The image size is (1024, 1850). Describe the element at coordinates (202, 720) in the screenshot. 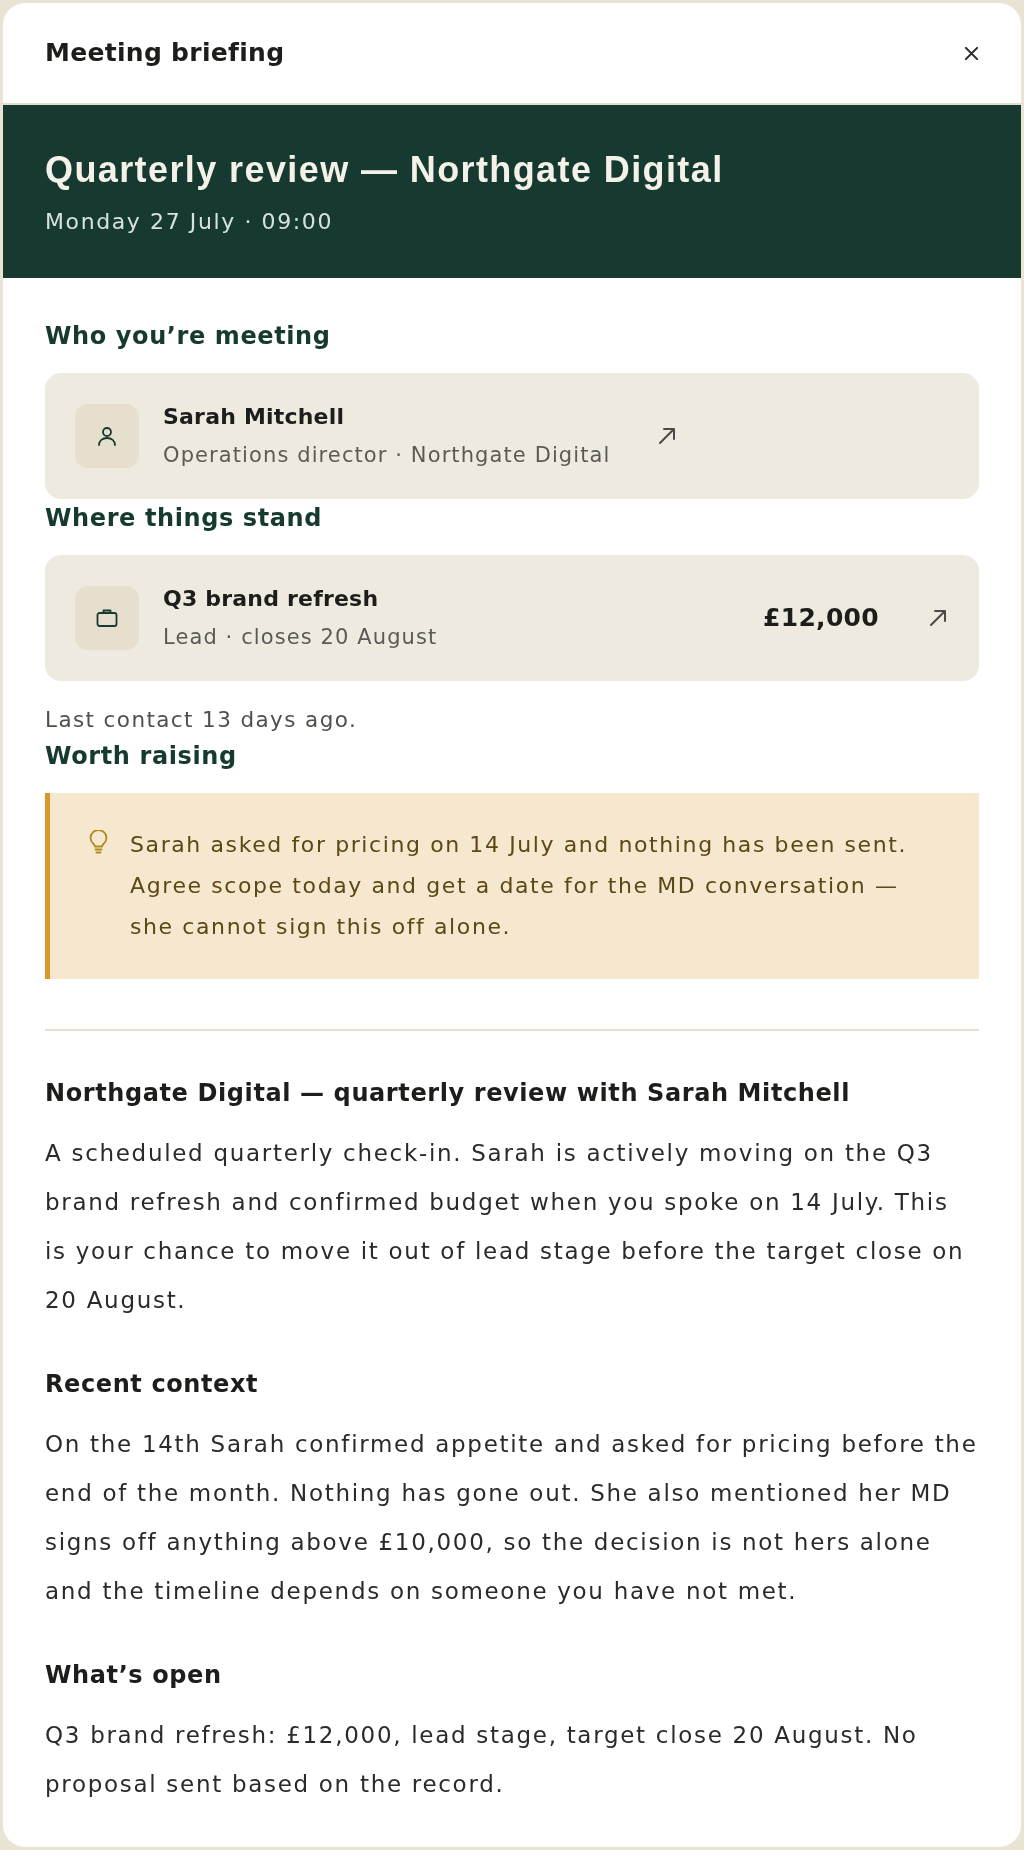

I see `last-contact-note: Last contact 13 days ago.` at that location.